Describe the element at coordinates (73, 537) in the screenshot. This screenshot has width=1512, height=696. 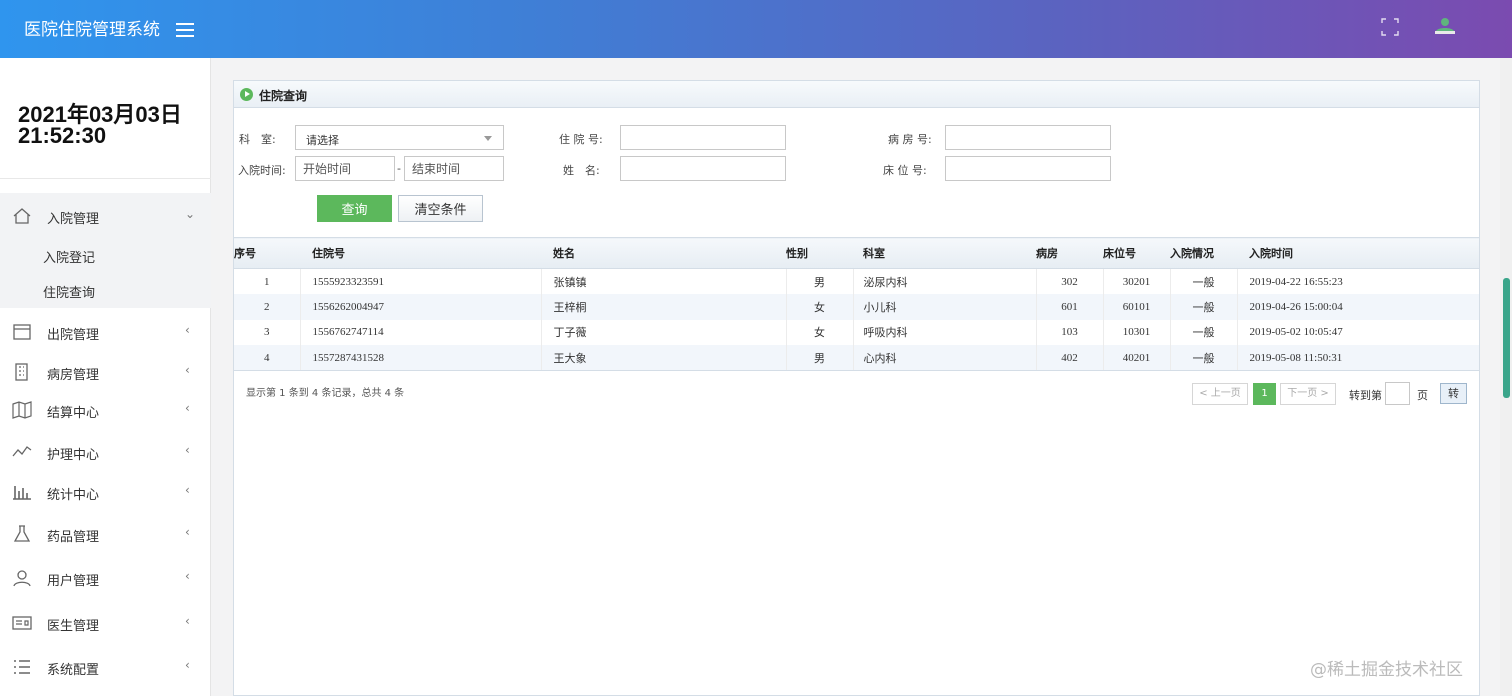
I see `menu-label: 药品管理` at that location.